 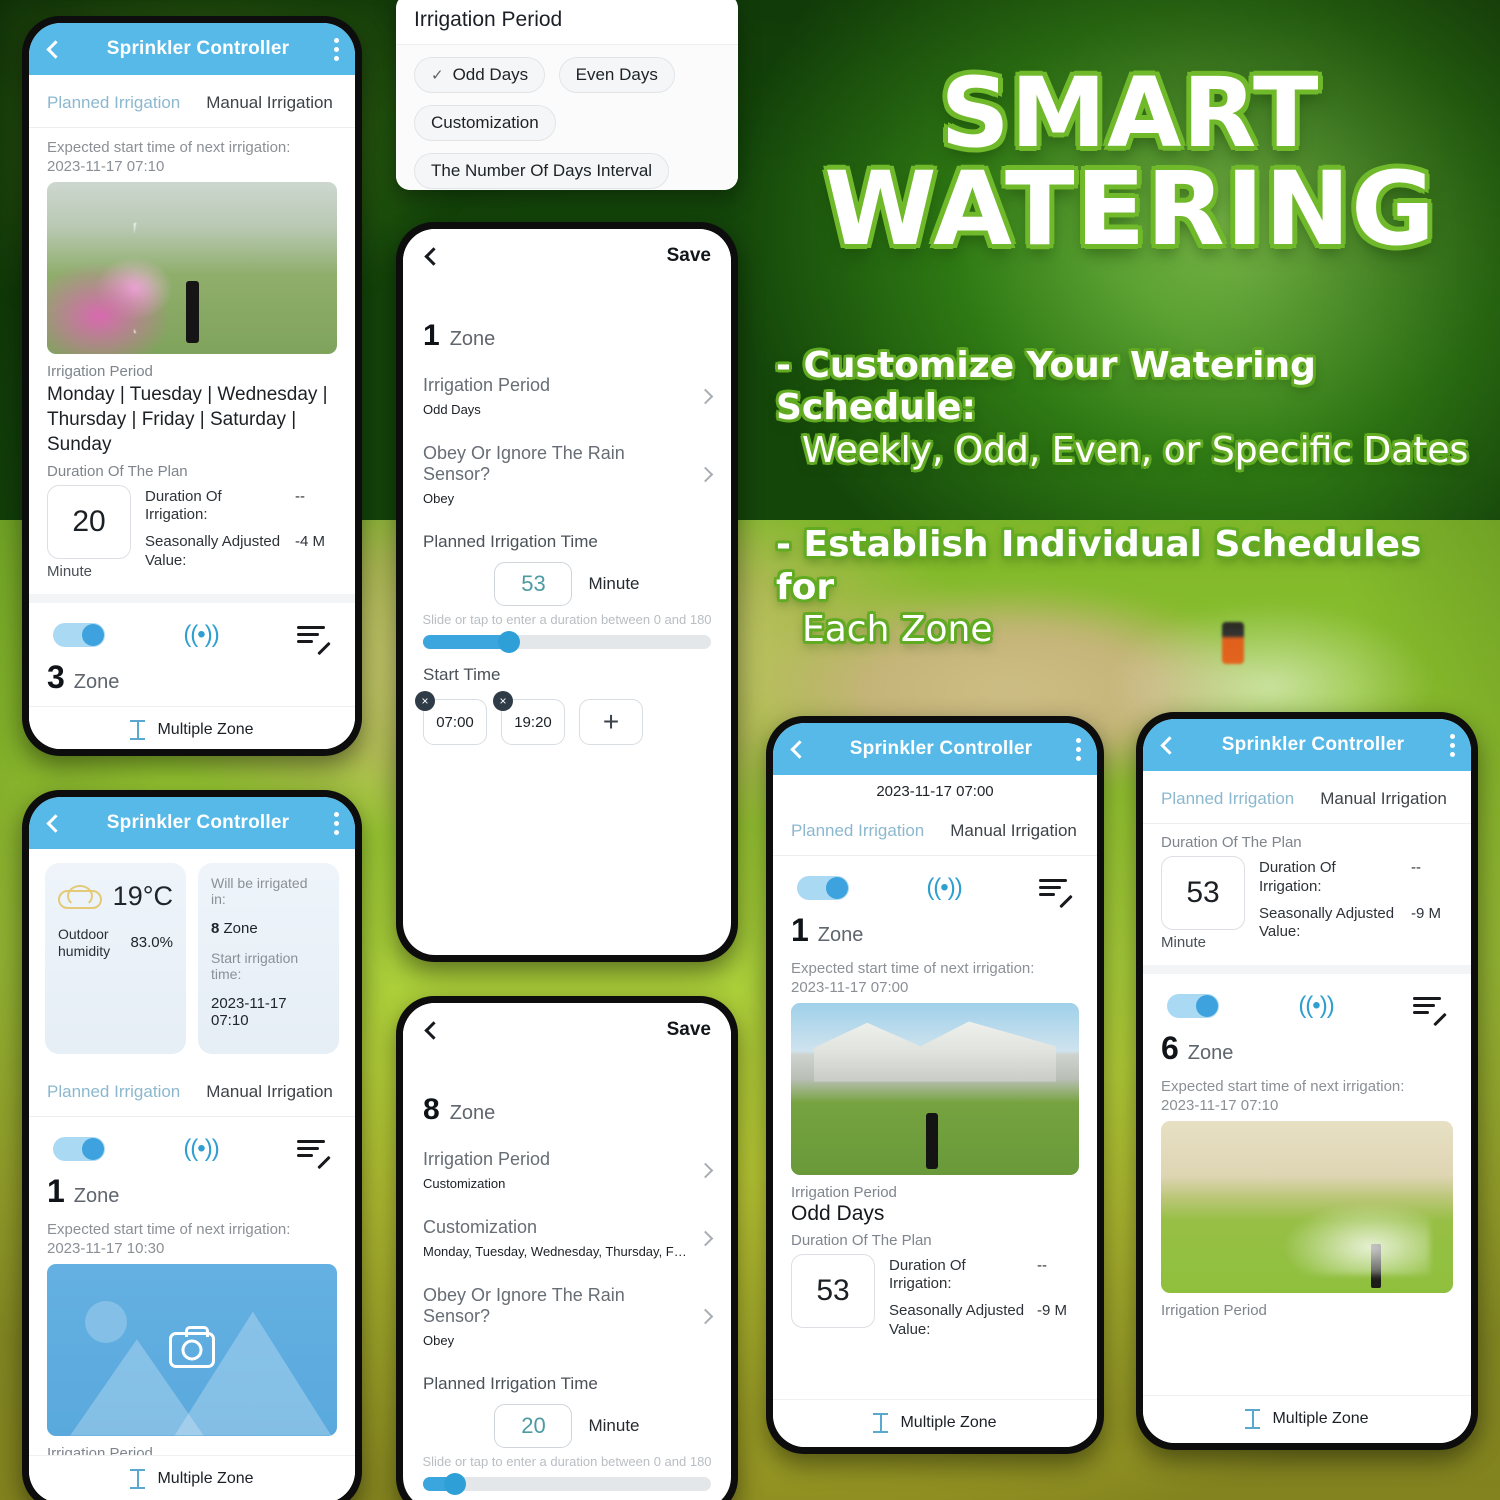 I want to click on irrigated-zone-word: Zone, so click(x=240, y=928).